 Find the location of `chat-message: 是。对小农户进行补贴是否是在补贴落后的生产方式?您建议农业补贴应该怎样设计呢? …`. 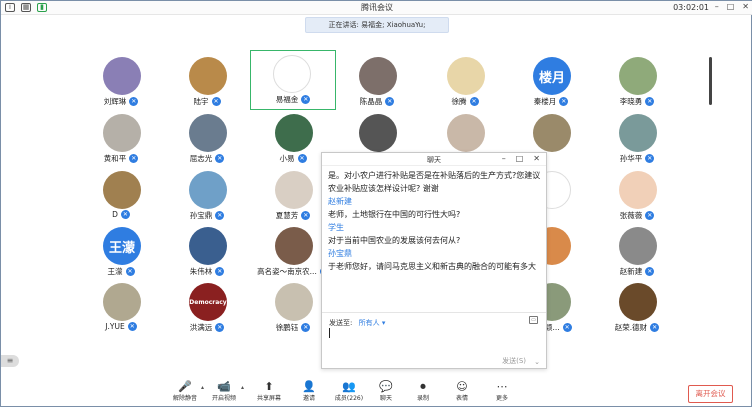

chat-message: 是。对小农户进行补贴是否是在补贴落后的生产方式?您建议农业补贴应该怎样设计呢? … is located at coordinates (434, 182).